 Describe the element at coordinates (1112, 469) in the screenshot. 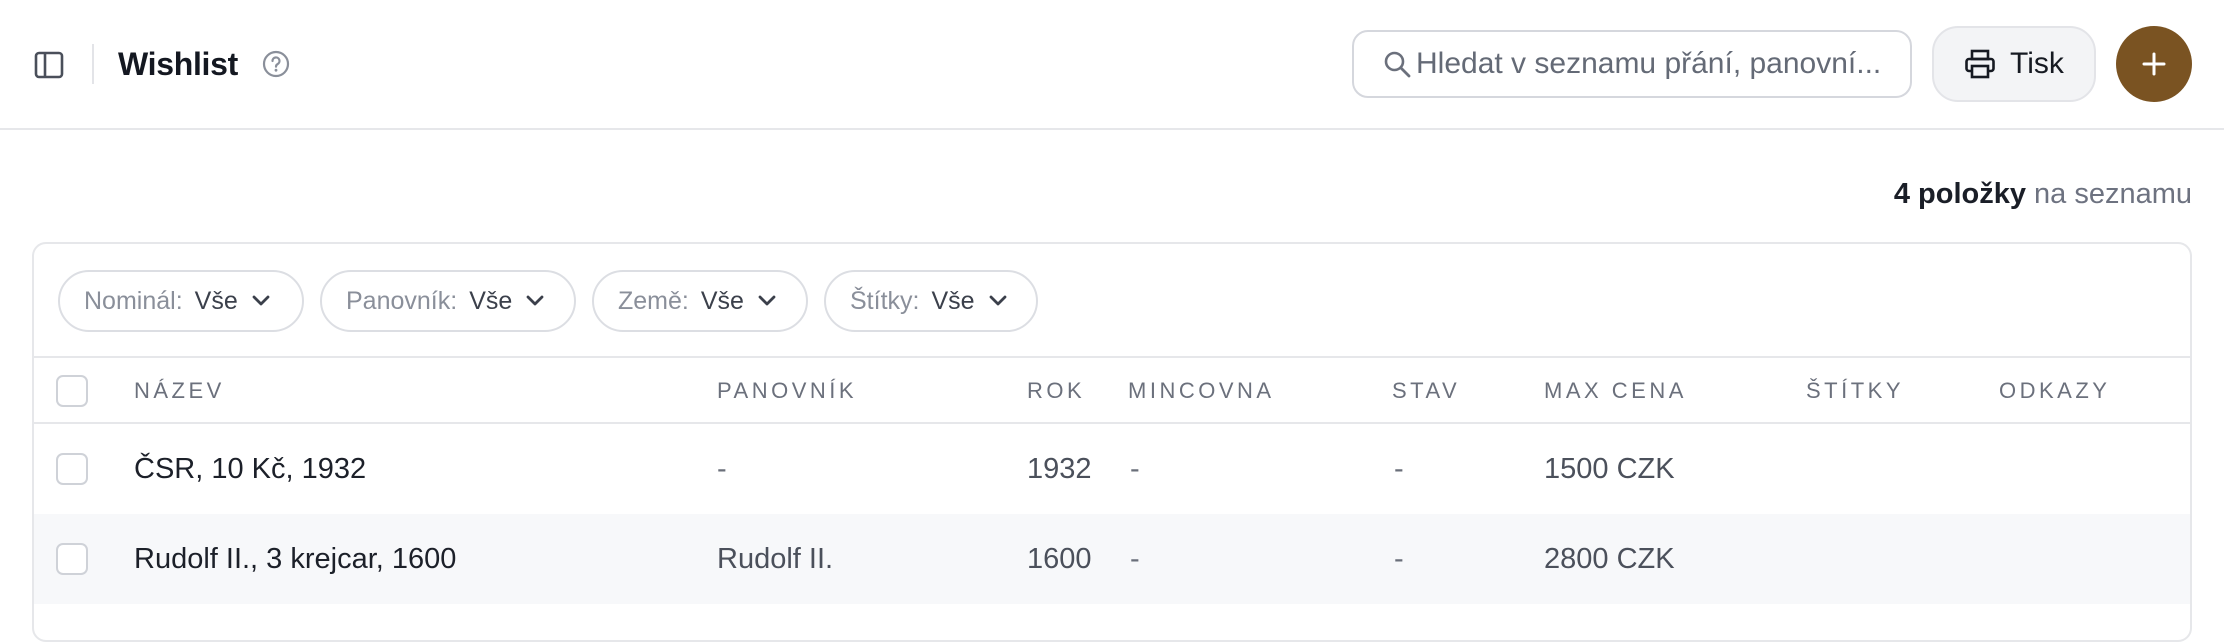

I see `table-row: ČSR, 10 Kč, 1932 - 1932 - - 1500 CZK` at that location.